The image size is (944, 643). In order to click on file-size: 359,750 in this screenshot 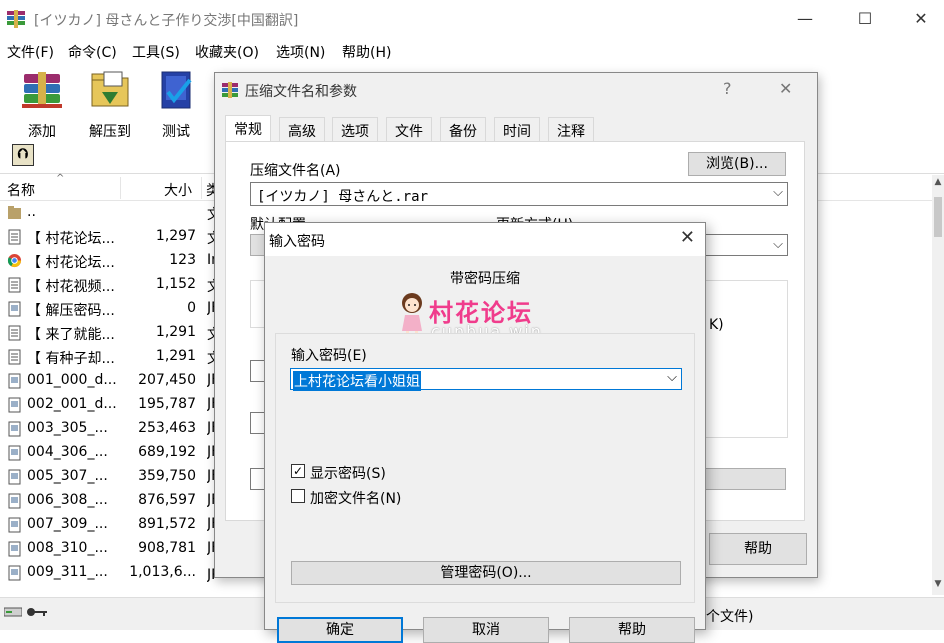, I will do `click(167, 476)`.